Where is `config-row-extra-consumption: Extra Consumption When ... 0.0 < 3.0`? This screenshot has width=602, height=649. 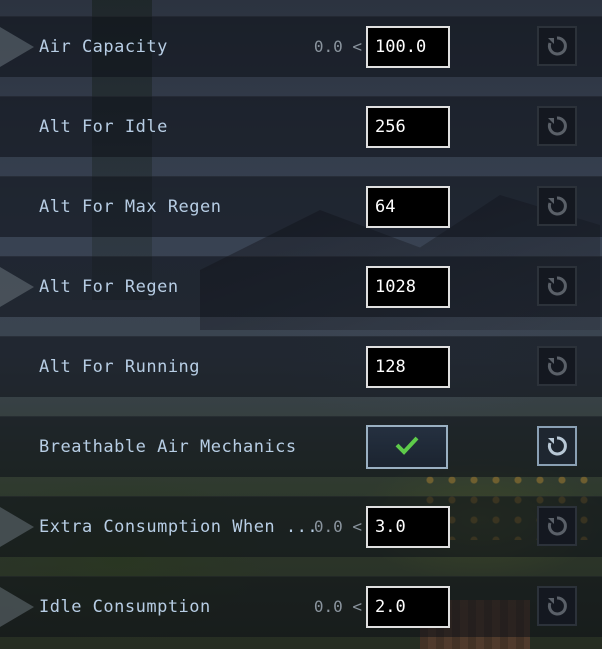 config-row-extra-consumption: Extra Consumption When ... 0.0 < 3.0 is located at coordinates (301, 526).